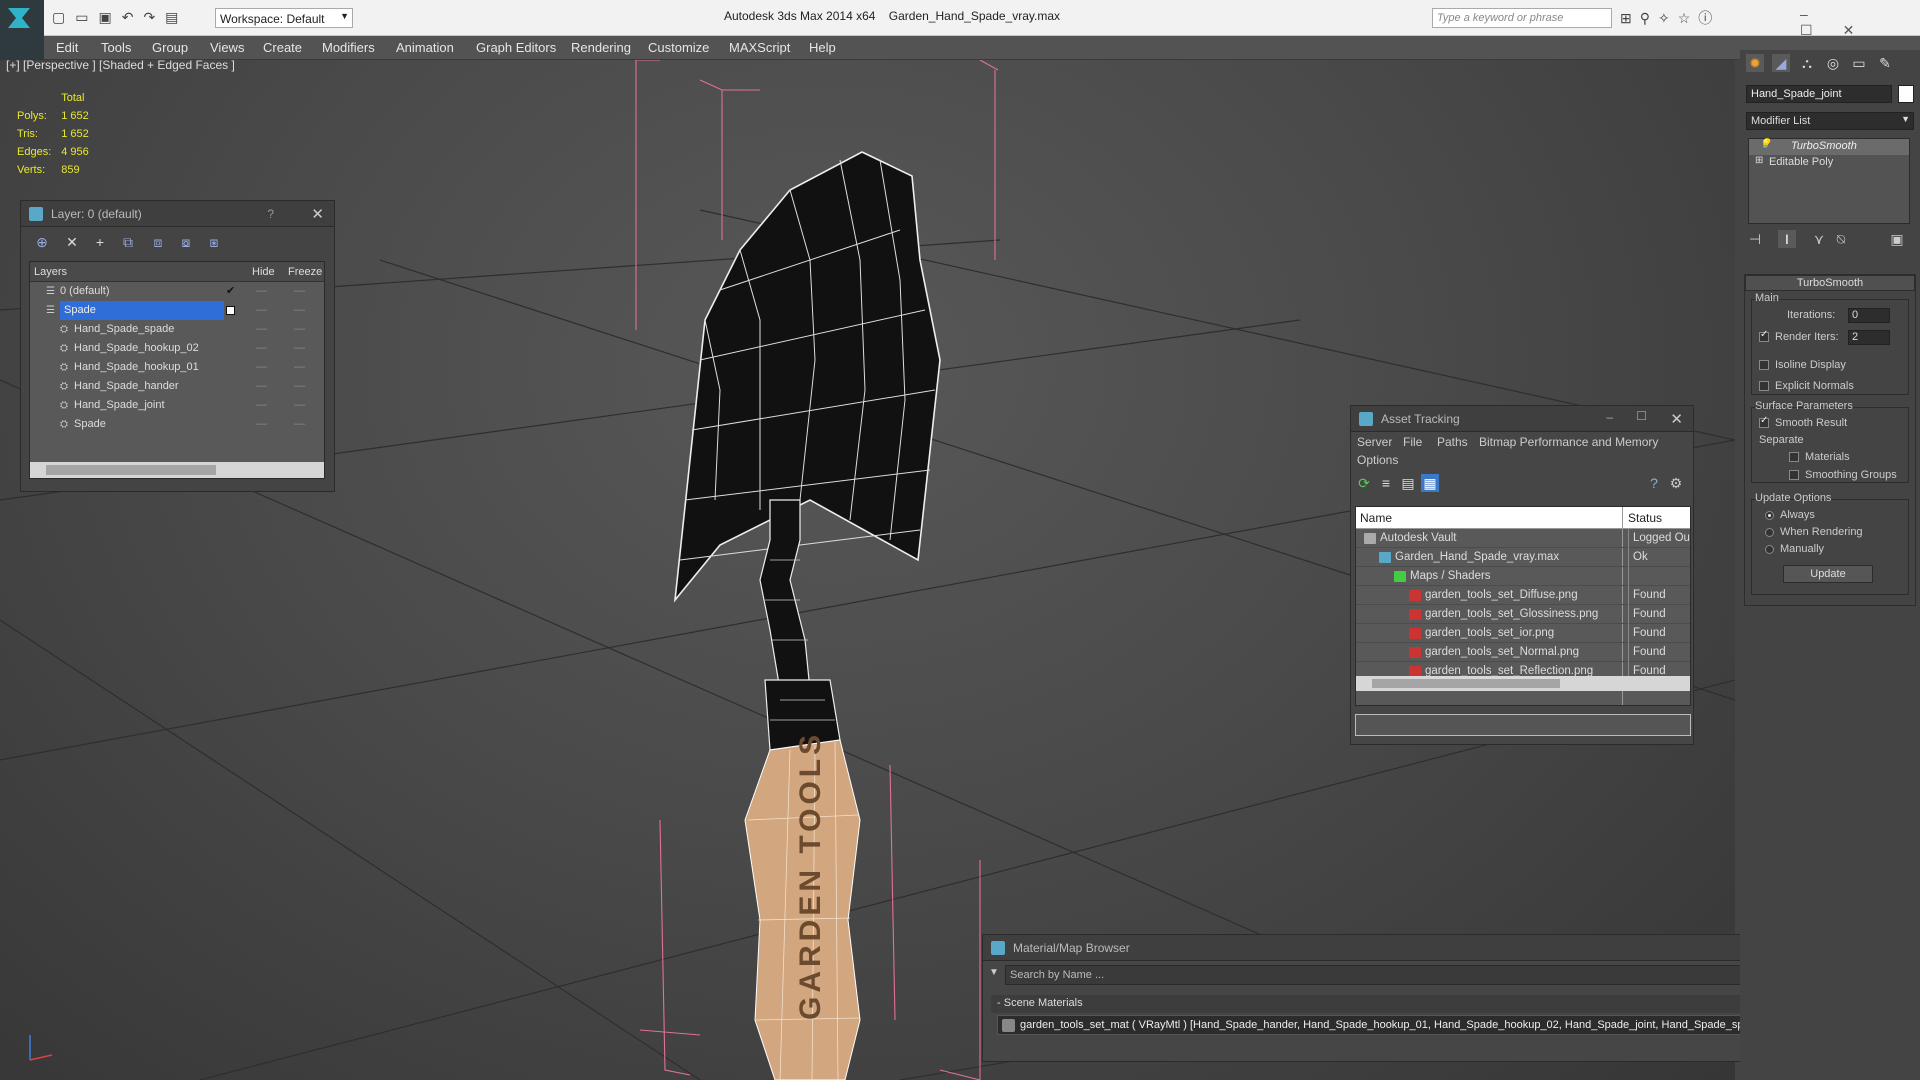 This screenshot has height=1080, width=1920. I want to click on asset-menu-file: File, so click(1412, 442).